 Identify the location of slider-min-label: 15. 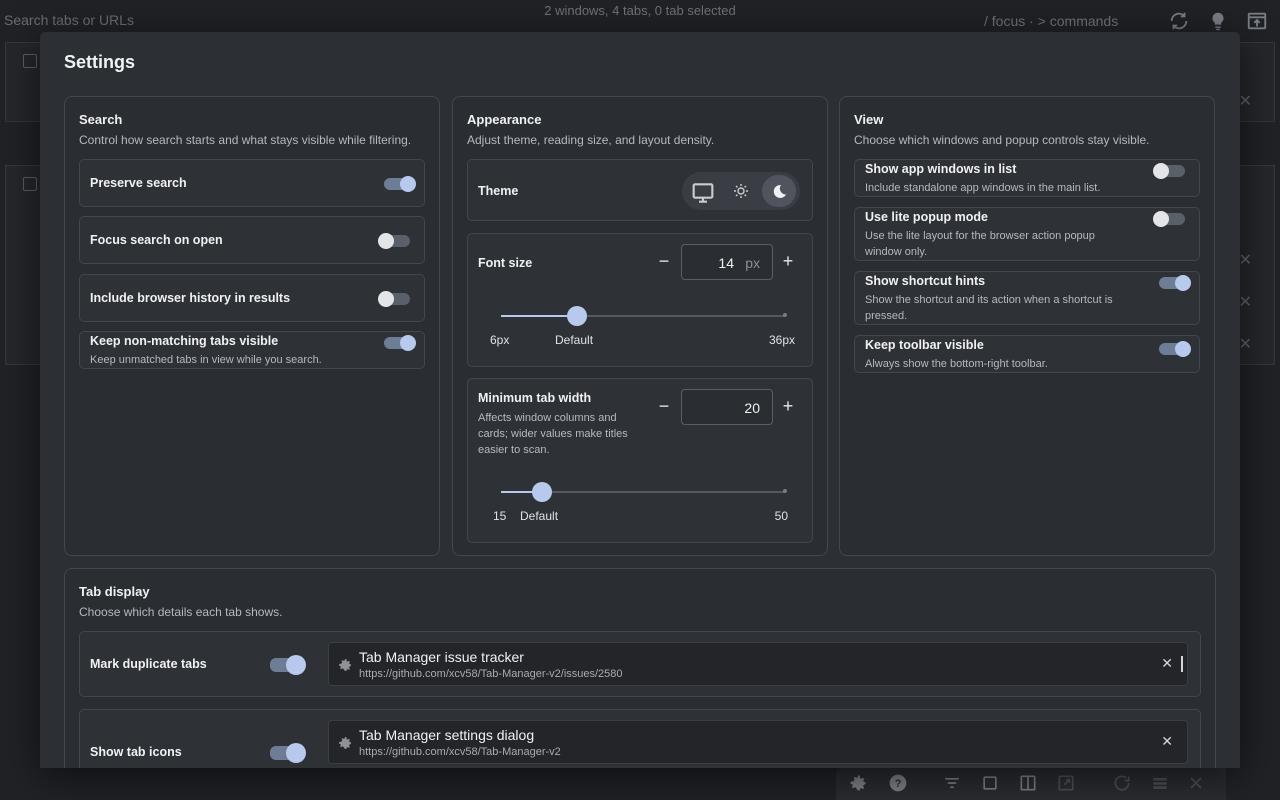
(500, 516).